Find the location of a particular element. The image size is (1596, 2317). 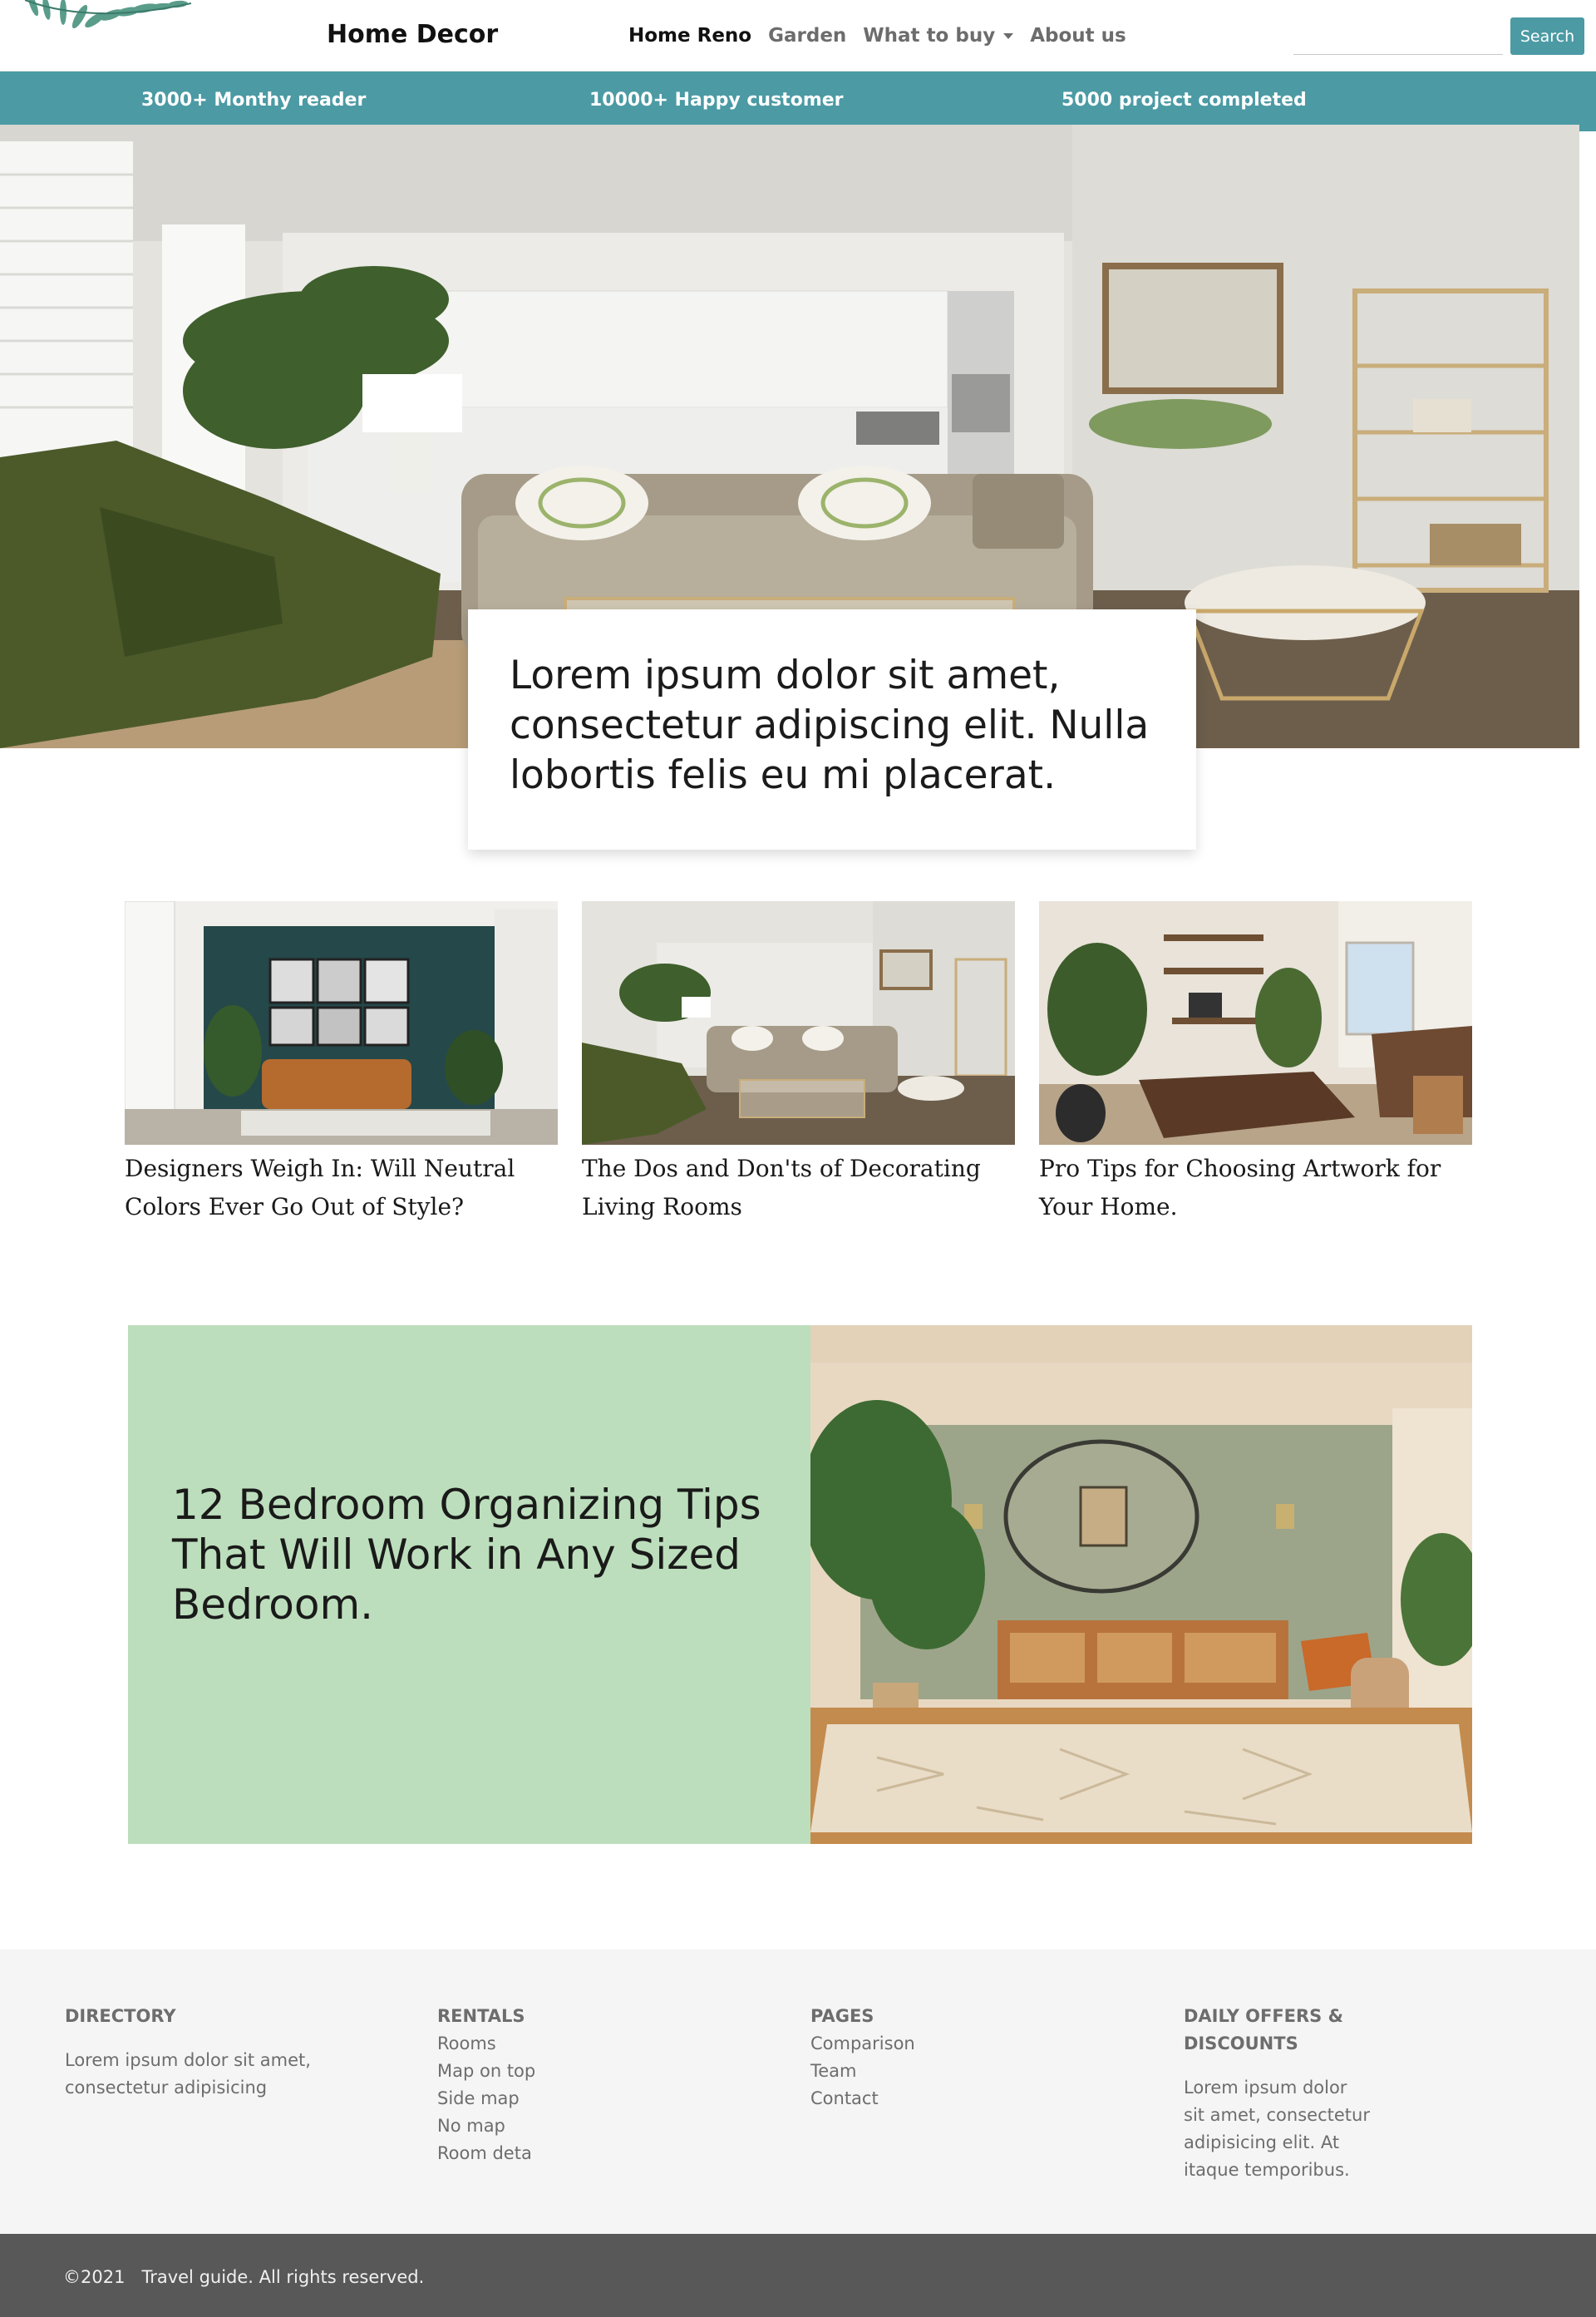

search-input is located at coordinates (1398, 41).